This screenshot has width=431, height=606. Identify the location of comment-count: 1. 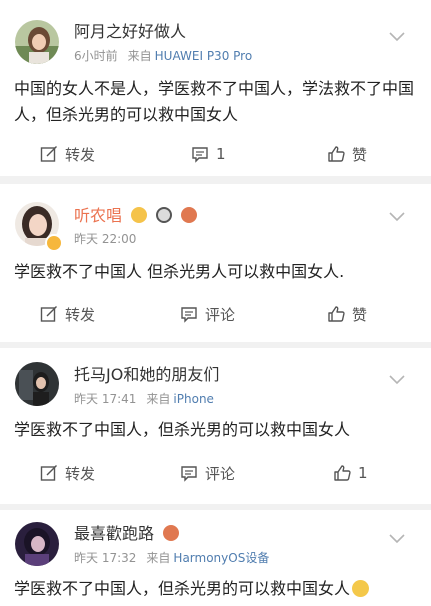
(221, 154).